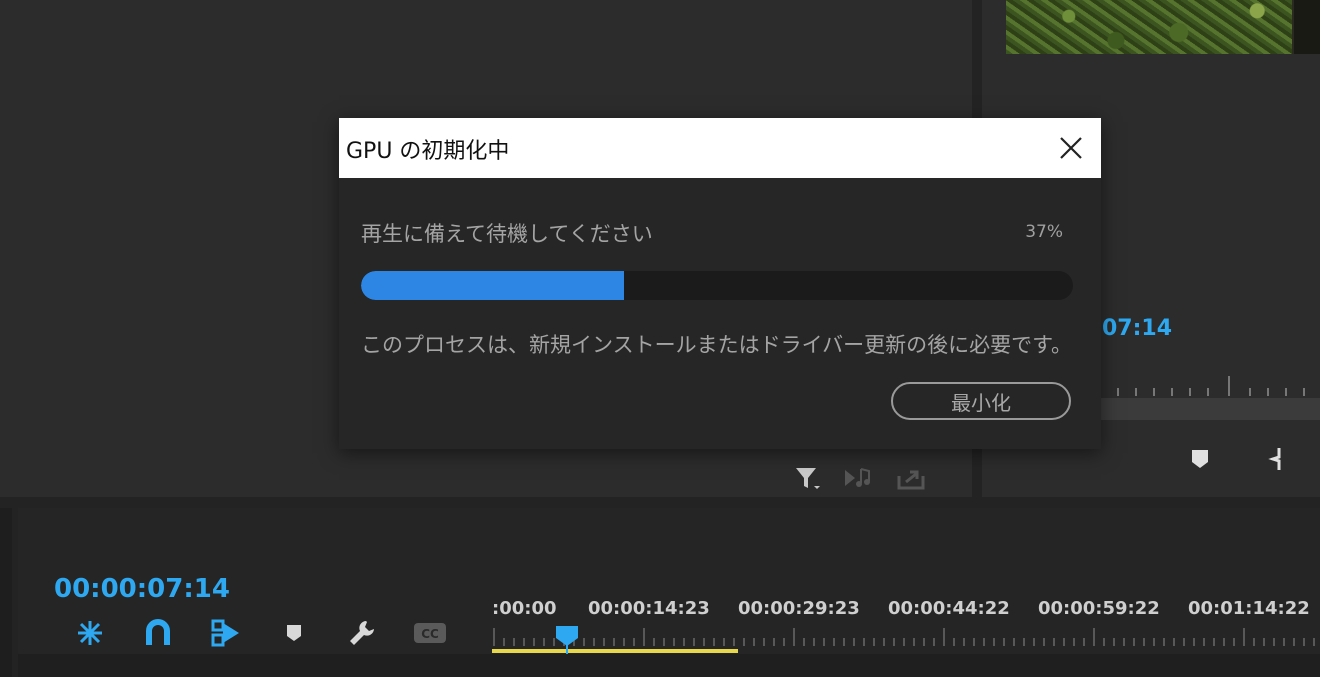  I want to click on snap-magnet-icon, so click(158, 633).